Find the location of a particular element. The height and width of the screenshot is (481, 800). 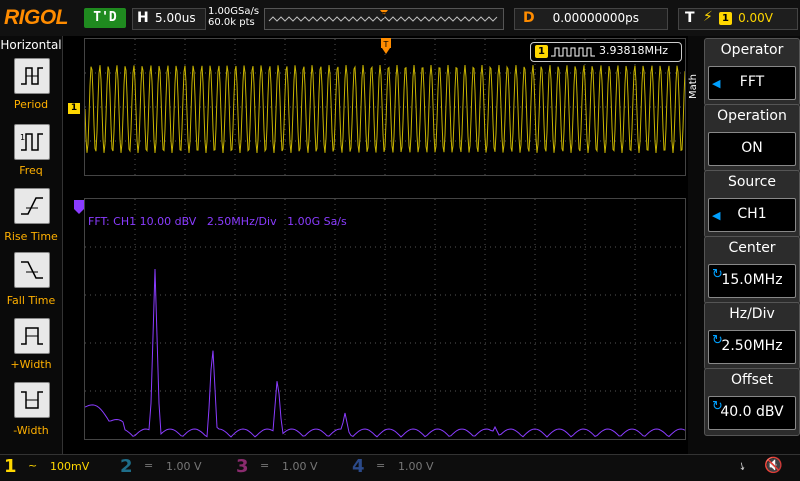

math-offset-marker-icon is located at coordinates (79, 207).